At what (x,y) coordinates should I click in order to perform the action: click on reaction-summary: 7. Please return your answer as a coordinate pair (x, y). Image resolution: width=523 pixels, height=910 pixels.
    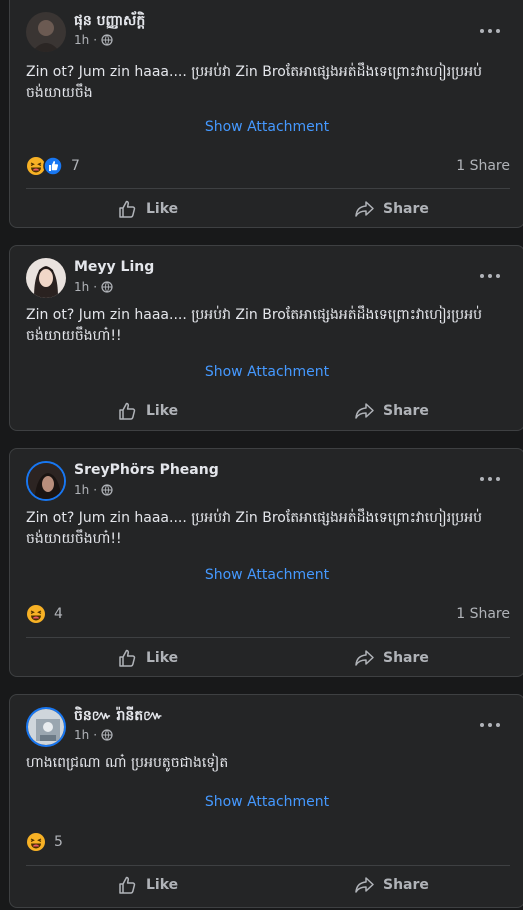
    Looking at the image, I should click on (53, 166).